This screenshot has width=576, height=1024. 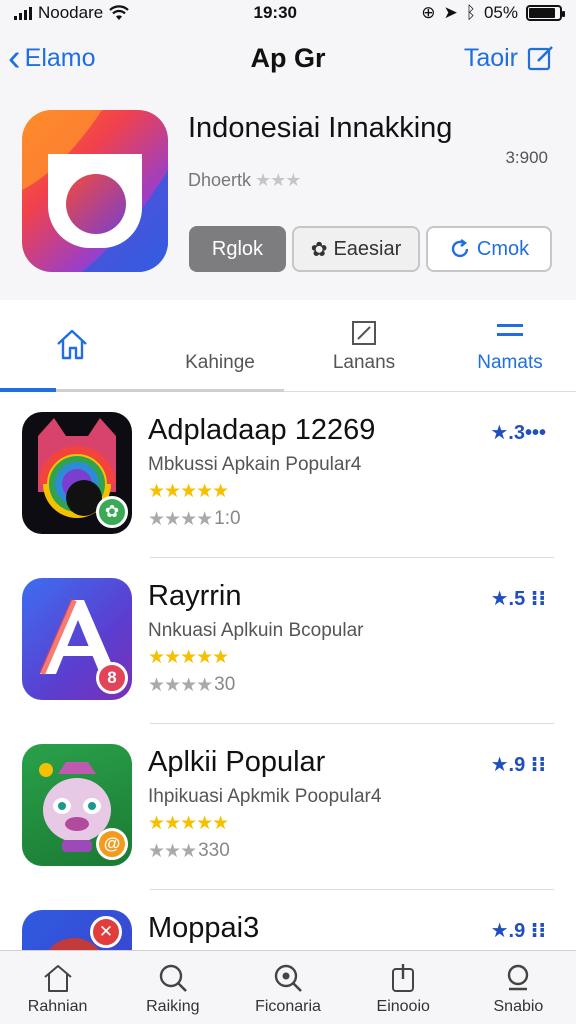 I want to click on back-label: Elamo, so click(x=60, y=57).